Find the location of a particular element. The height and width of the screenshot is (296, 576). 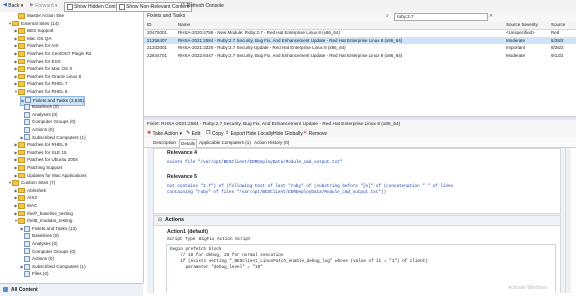

tree-item-label: Analyses (0) is located at coordinates (45, 114).